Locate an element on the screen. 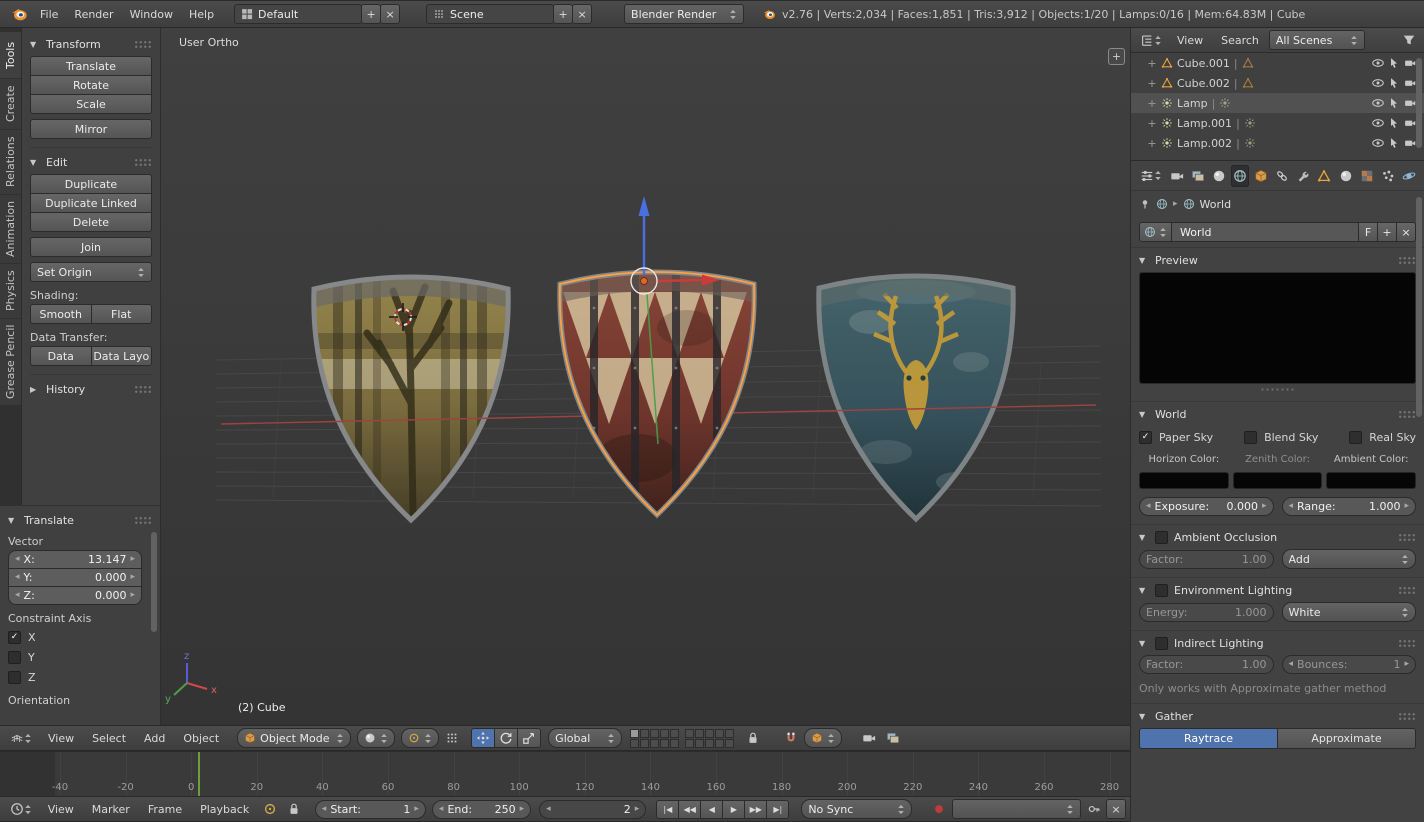 This screenshot has width=1424, height=822. set-origin-dropdown: Set Origin is located at coordinates (91, 272).